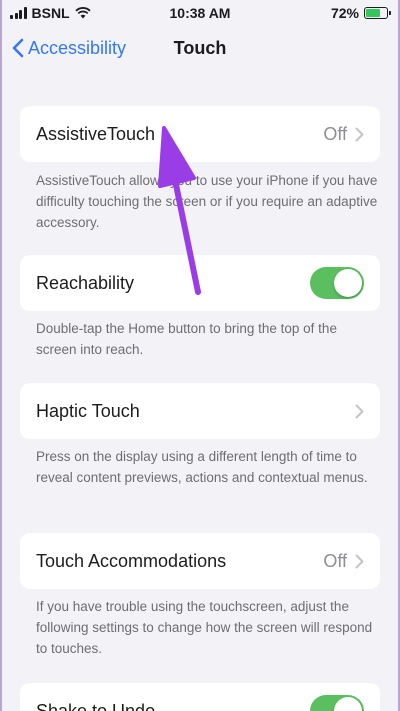 The width and height of the screenshot is (400, 711). I want to click on haptic-touch-row: Haptic Touch, so click(200, 411).